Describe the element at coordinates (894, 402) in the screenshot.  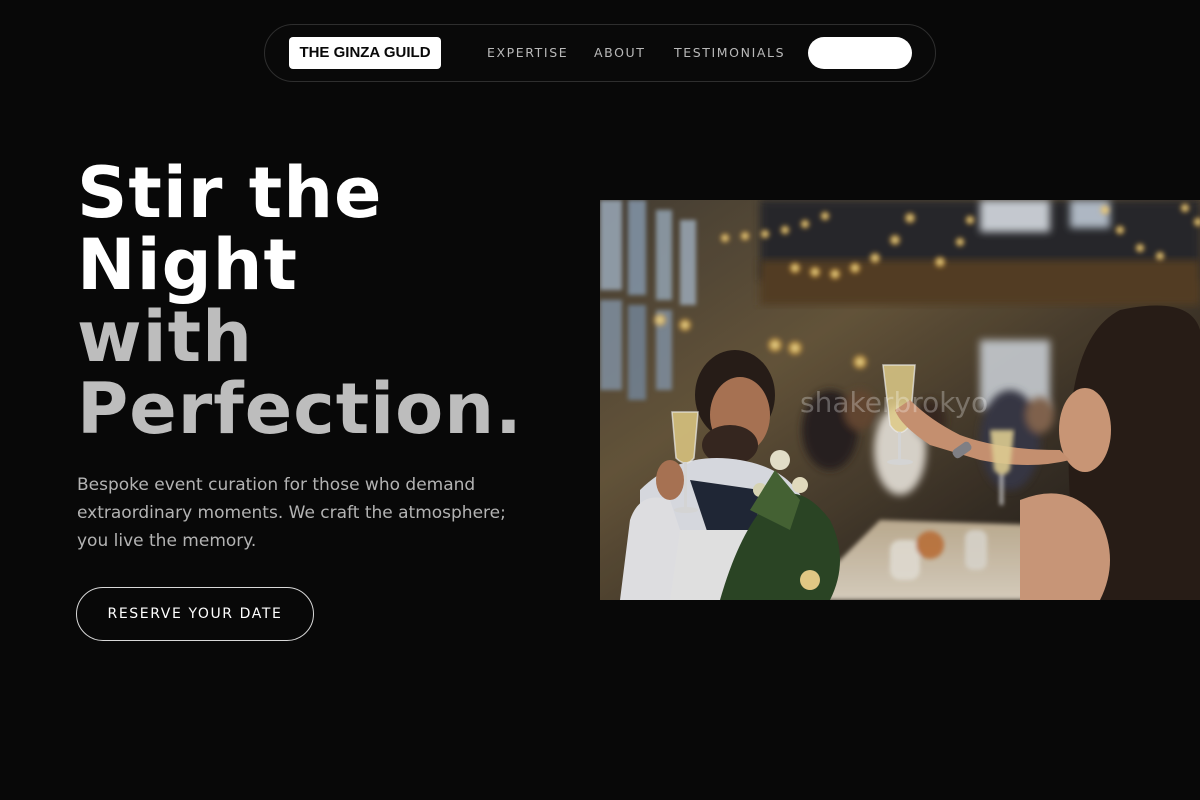
I see `photo-watermark: shakerbrokyo` at that location.